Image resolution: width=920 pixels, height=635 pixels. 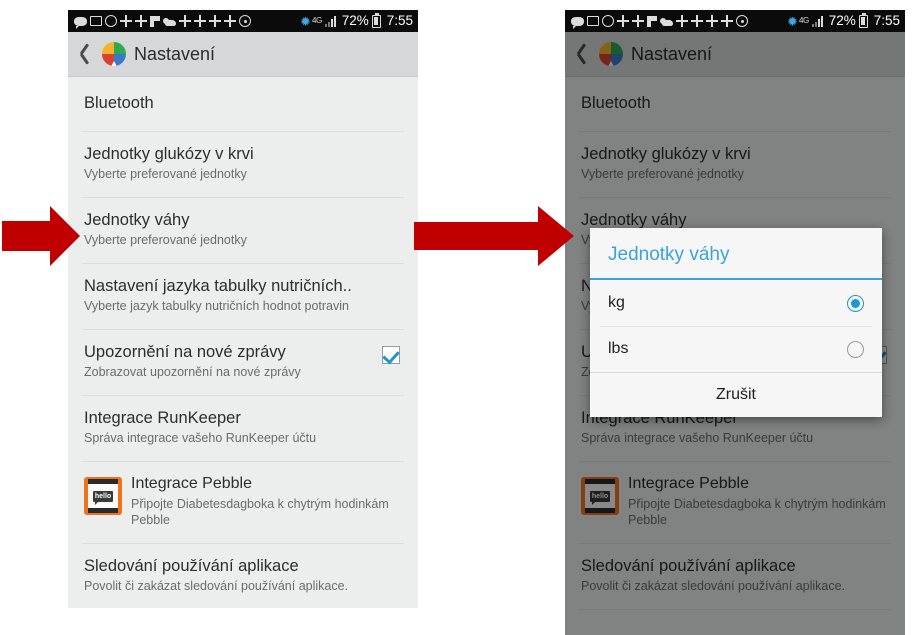 I want to click on list-item-title: Integrace RunKeeper, so click(x=162, y=418).